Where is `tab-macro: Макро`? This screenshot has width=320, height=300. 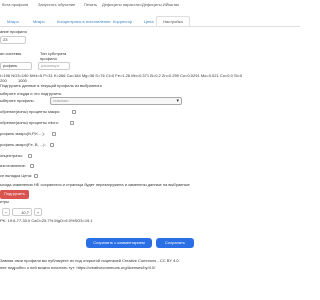 tab-macro: Макро is located at coordinates (13, 21).